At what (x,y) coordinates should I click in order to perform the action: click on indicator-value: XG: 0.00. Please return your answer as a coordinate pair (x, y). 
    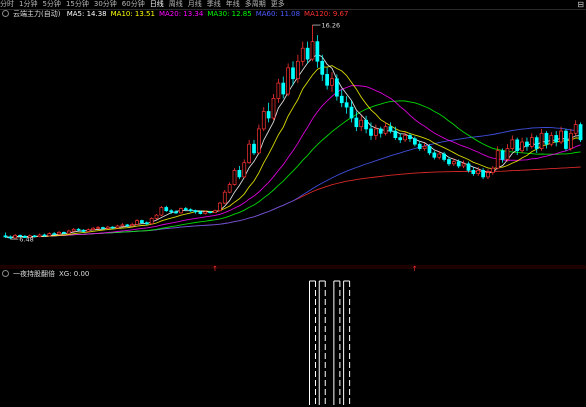
    Looking at the image, I should click on (74, 274).